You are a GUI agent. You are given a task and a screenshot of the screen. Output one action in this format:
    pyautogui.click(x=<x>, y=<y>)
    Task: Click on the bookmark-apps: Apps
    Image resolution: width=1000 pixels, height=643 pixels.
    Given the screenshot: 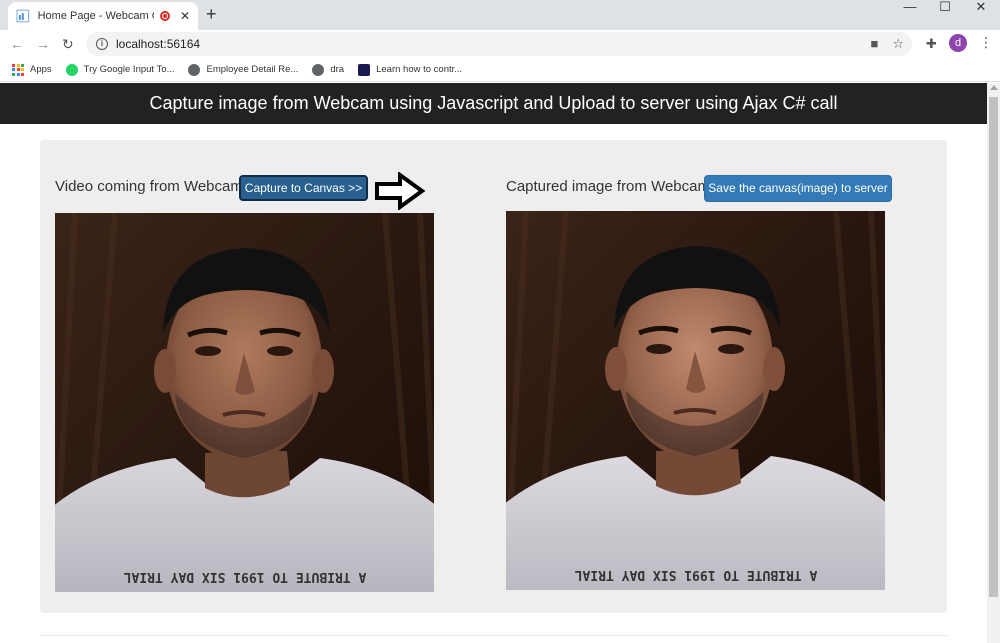 What is the action you would take?
    pyautogui.click(x=32, y=69)
    